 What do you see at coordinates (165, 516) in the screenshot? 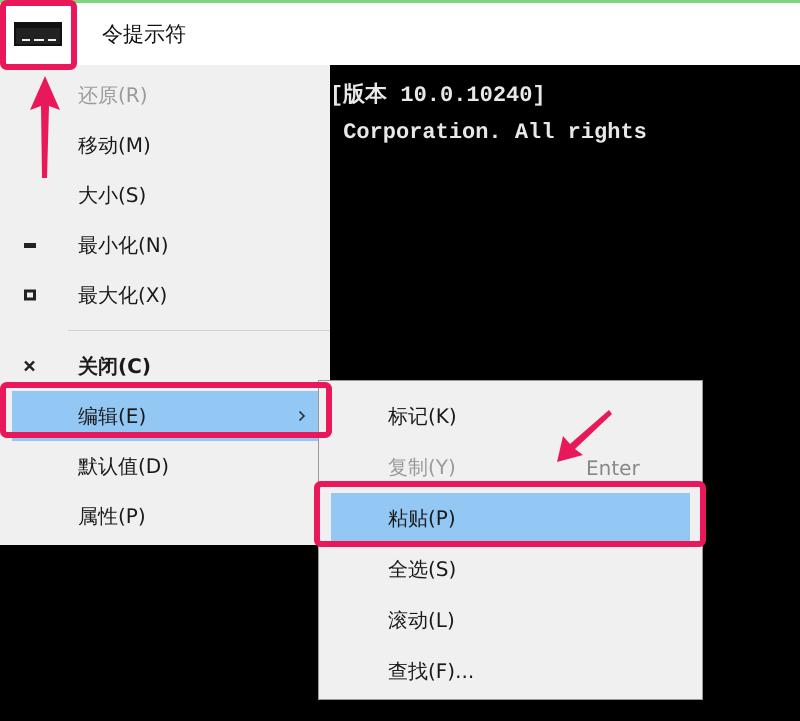
I see `menu-item: 属性(P)` at bounding box center [165, 516].